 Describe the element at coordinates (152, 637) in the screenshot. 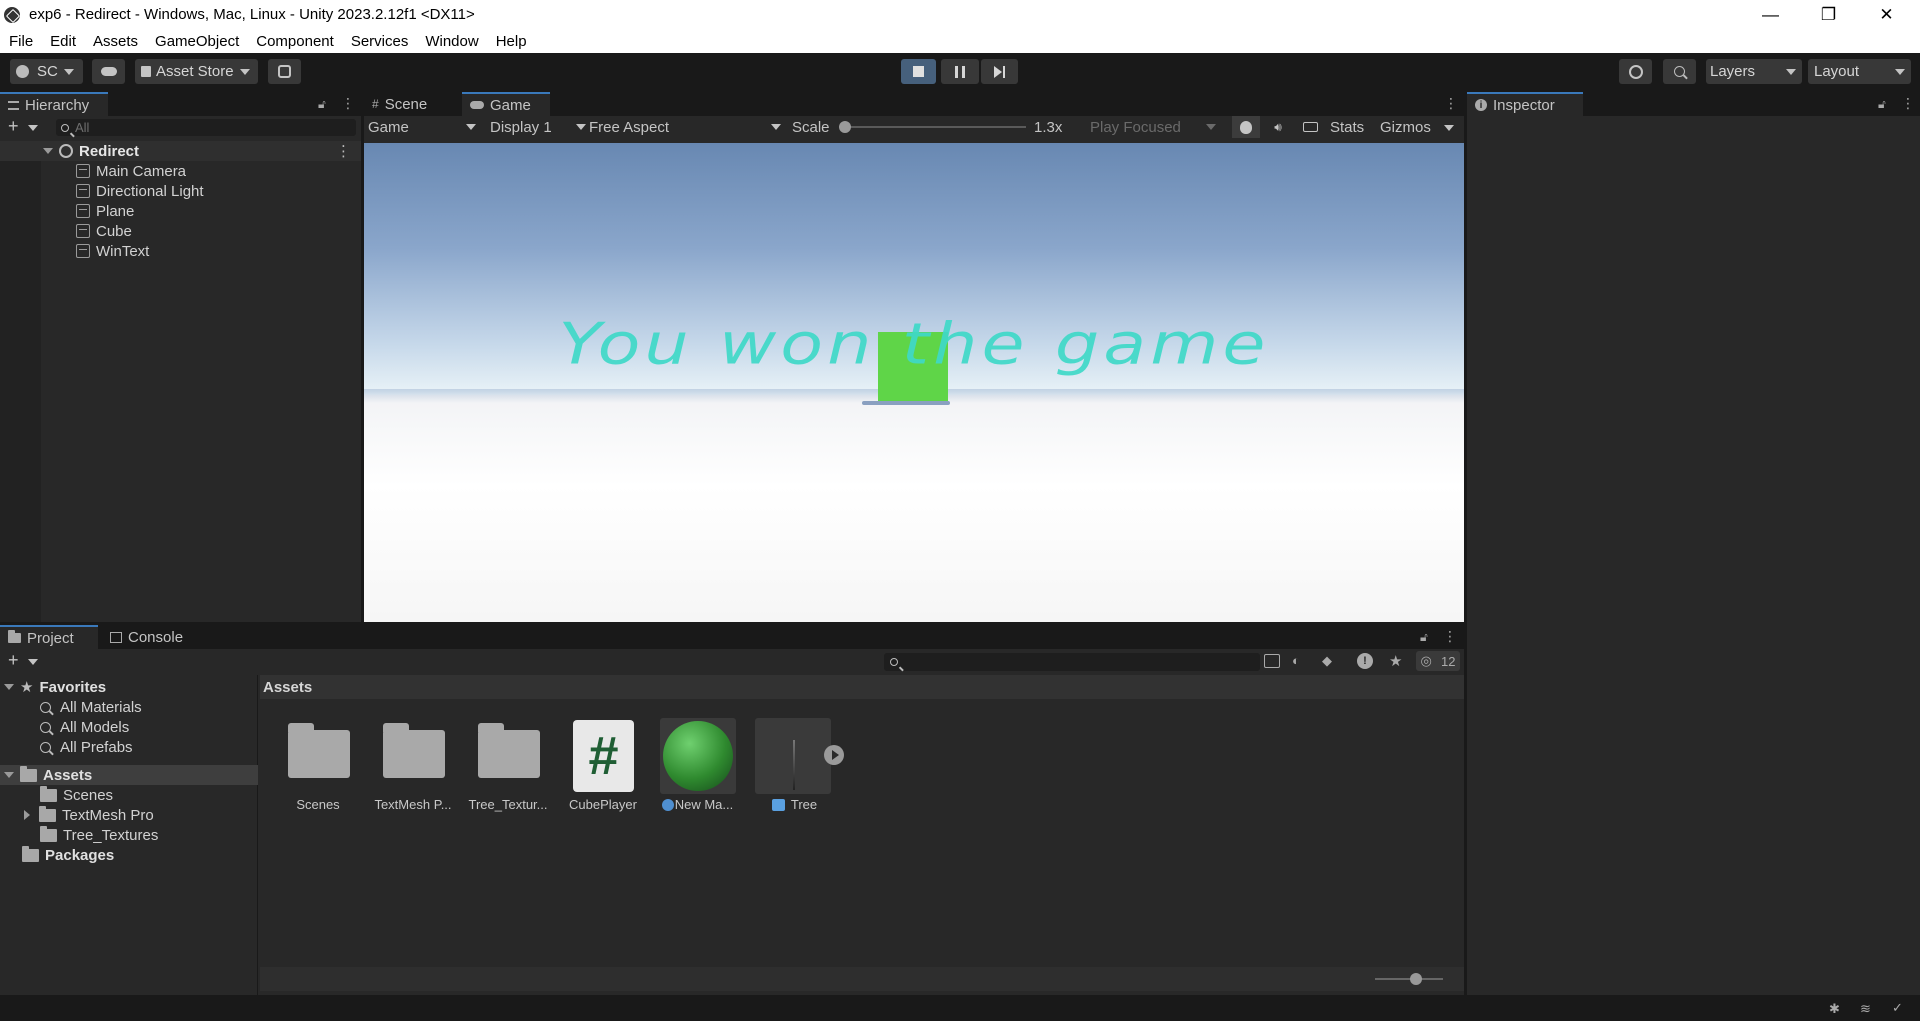

I see `tab-console: Console` at that location.